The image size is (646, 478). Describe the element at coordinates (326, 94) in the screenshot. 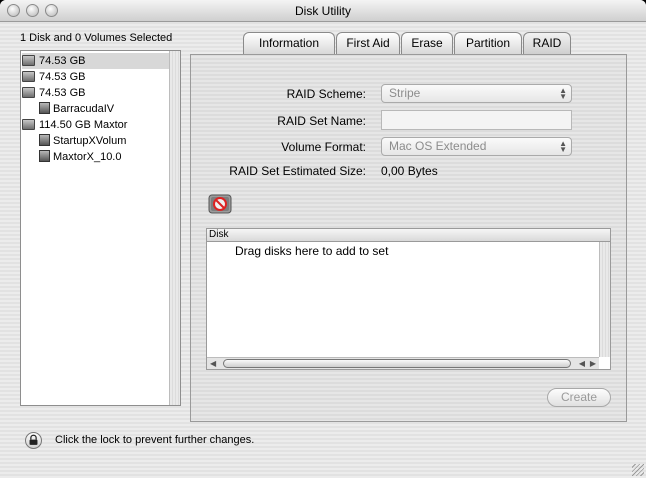

I see `raid-scheme-label: RAID Scheme:` at that location.